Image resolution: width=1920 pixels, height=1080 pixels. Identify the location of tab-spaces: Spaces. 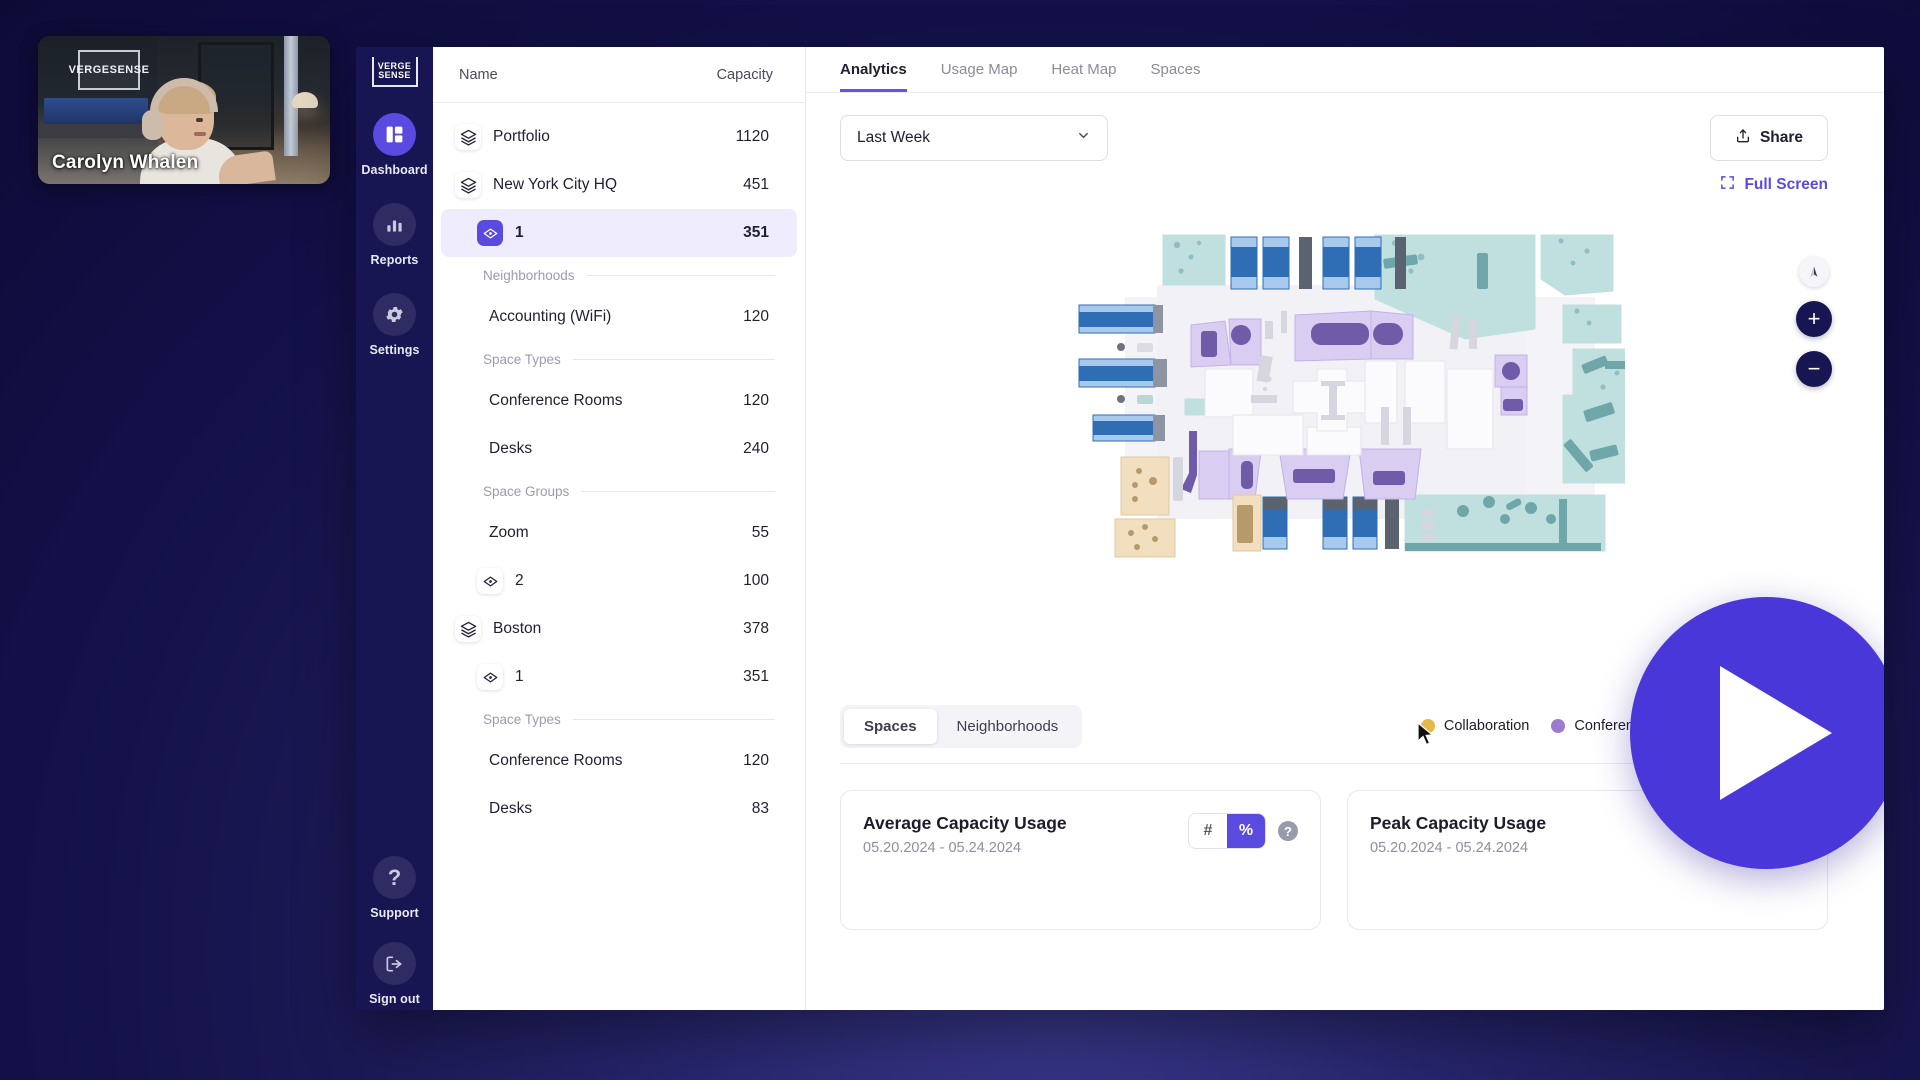
(1175, 76).